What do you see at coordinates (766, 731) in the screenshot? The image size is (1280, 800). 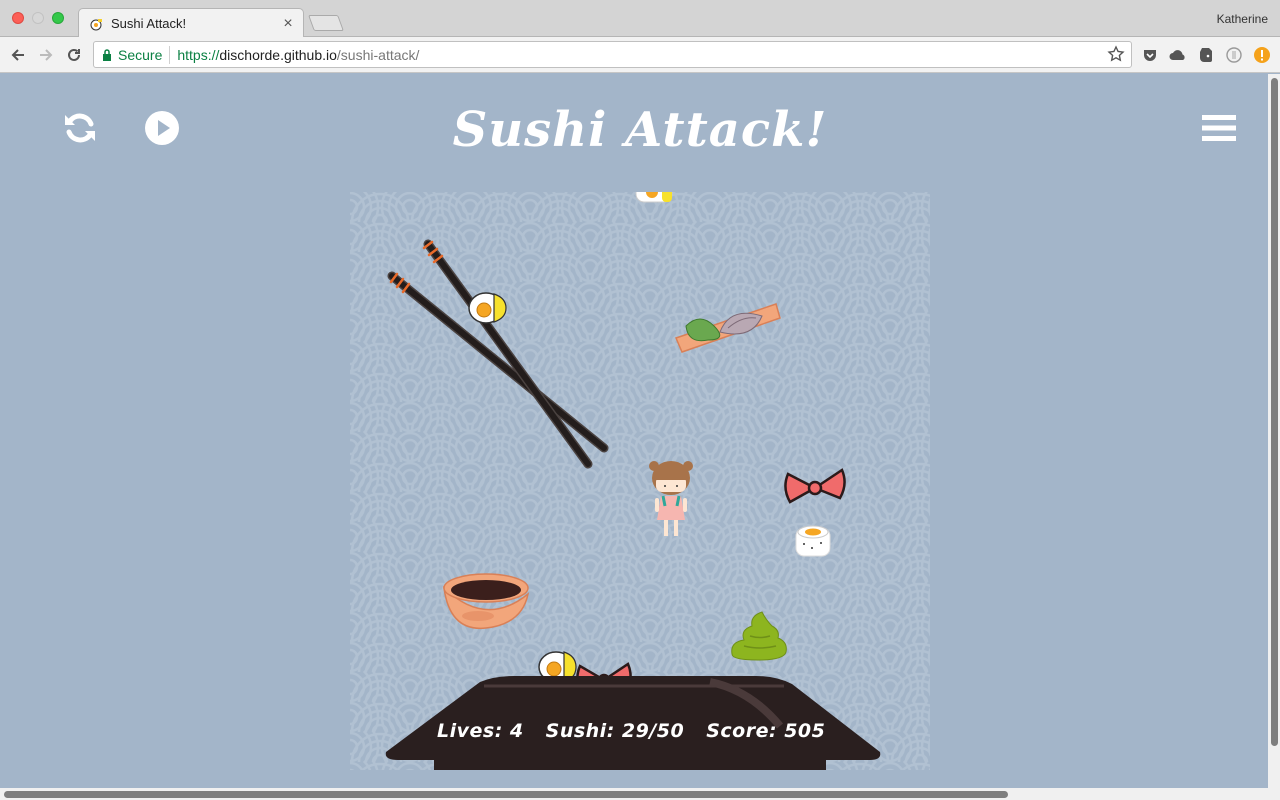 I see `score-counter: Score: 505` at bounding box center [766, 731].